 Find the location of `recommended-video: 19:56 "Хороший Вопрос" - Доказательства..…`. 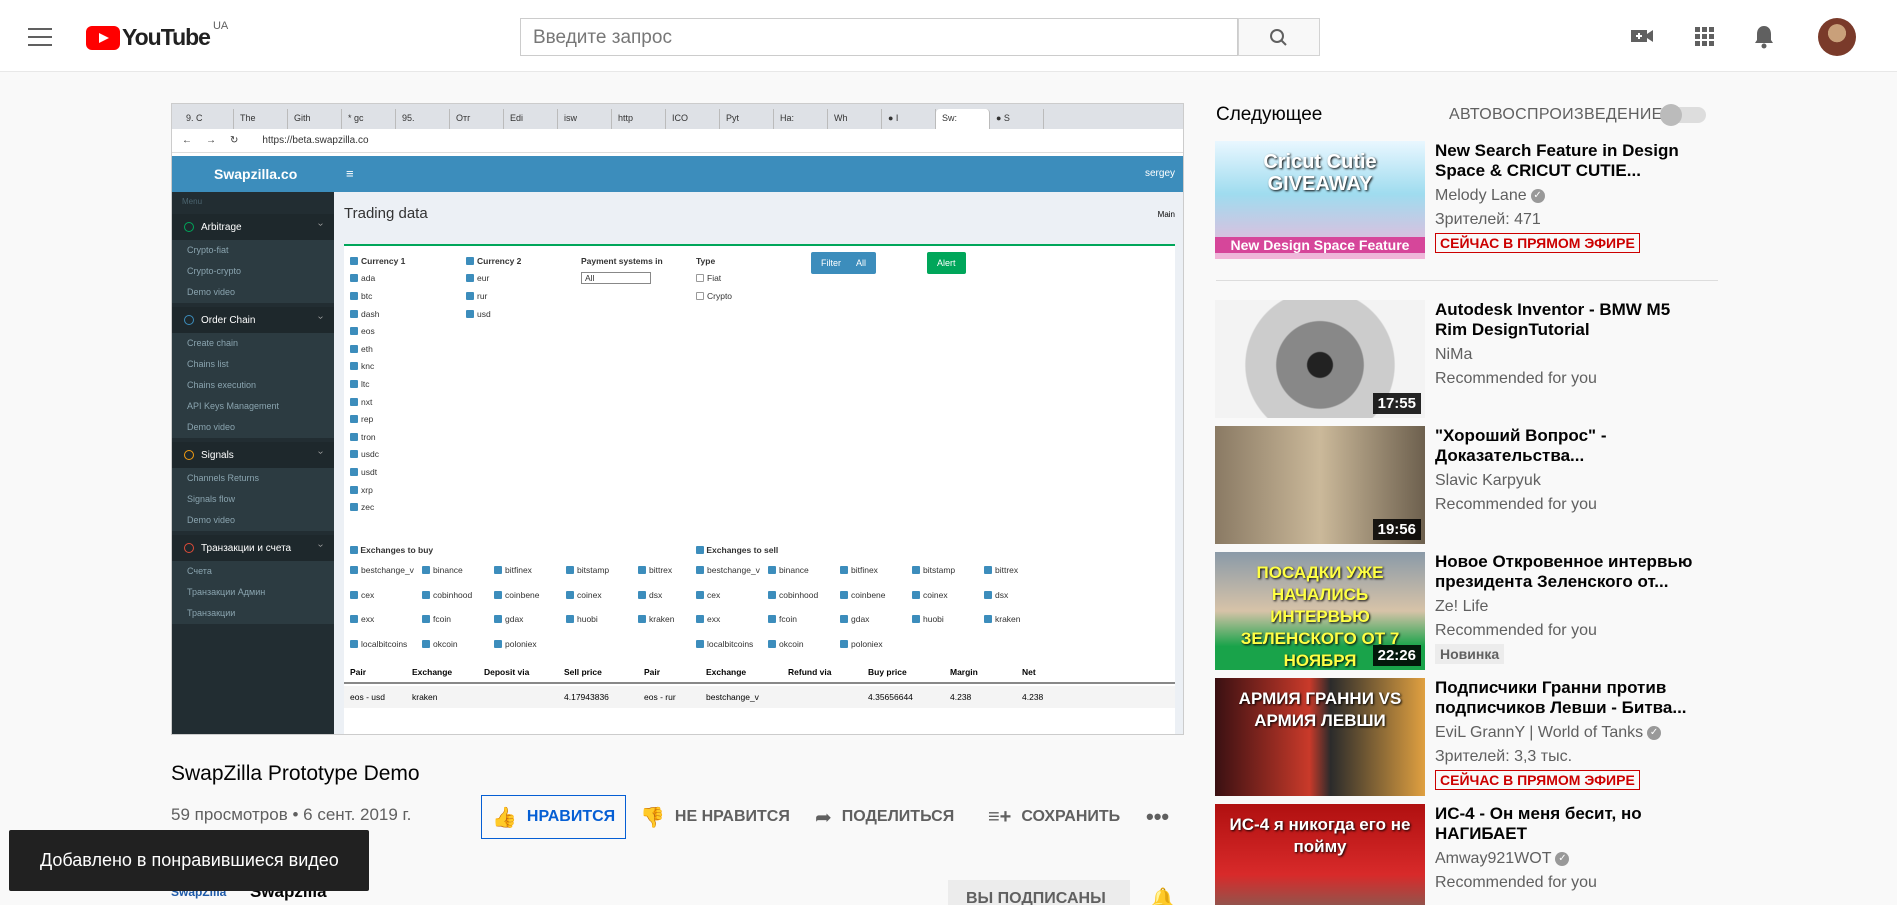

recommended-video: 19:56 "Хороший Вопрос" - Доказательства..… is located at coordinates (1475, 485).